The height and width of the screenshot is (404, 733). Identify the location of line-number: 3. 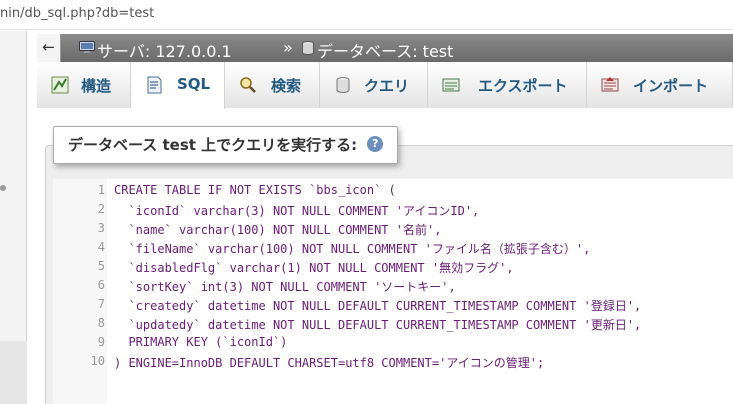
(101, 228).